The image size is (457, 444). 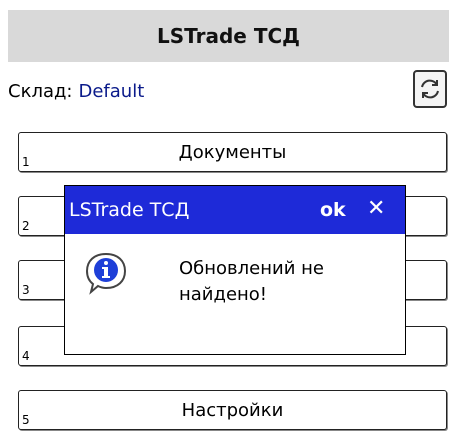 I want to click on menu-label: Настройки, so click(x=232, y=410).